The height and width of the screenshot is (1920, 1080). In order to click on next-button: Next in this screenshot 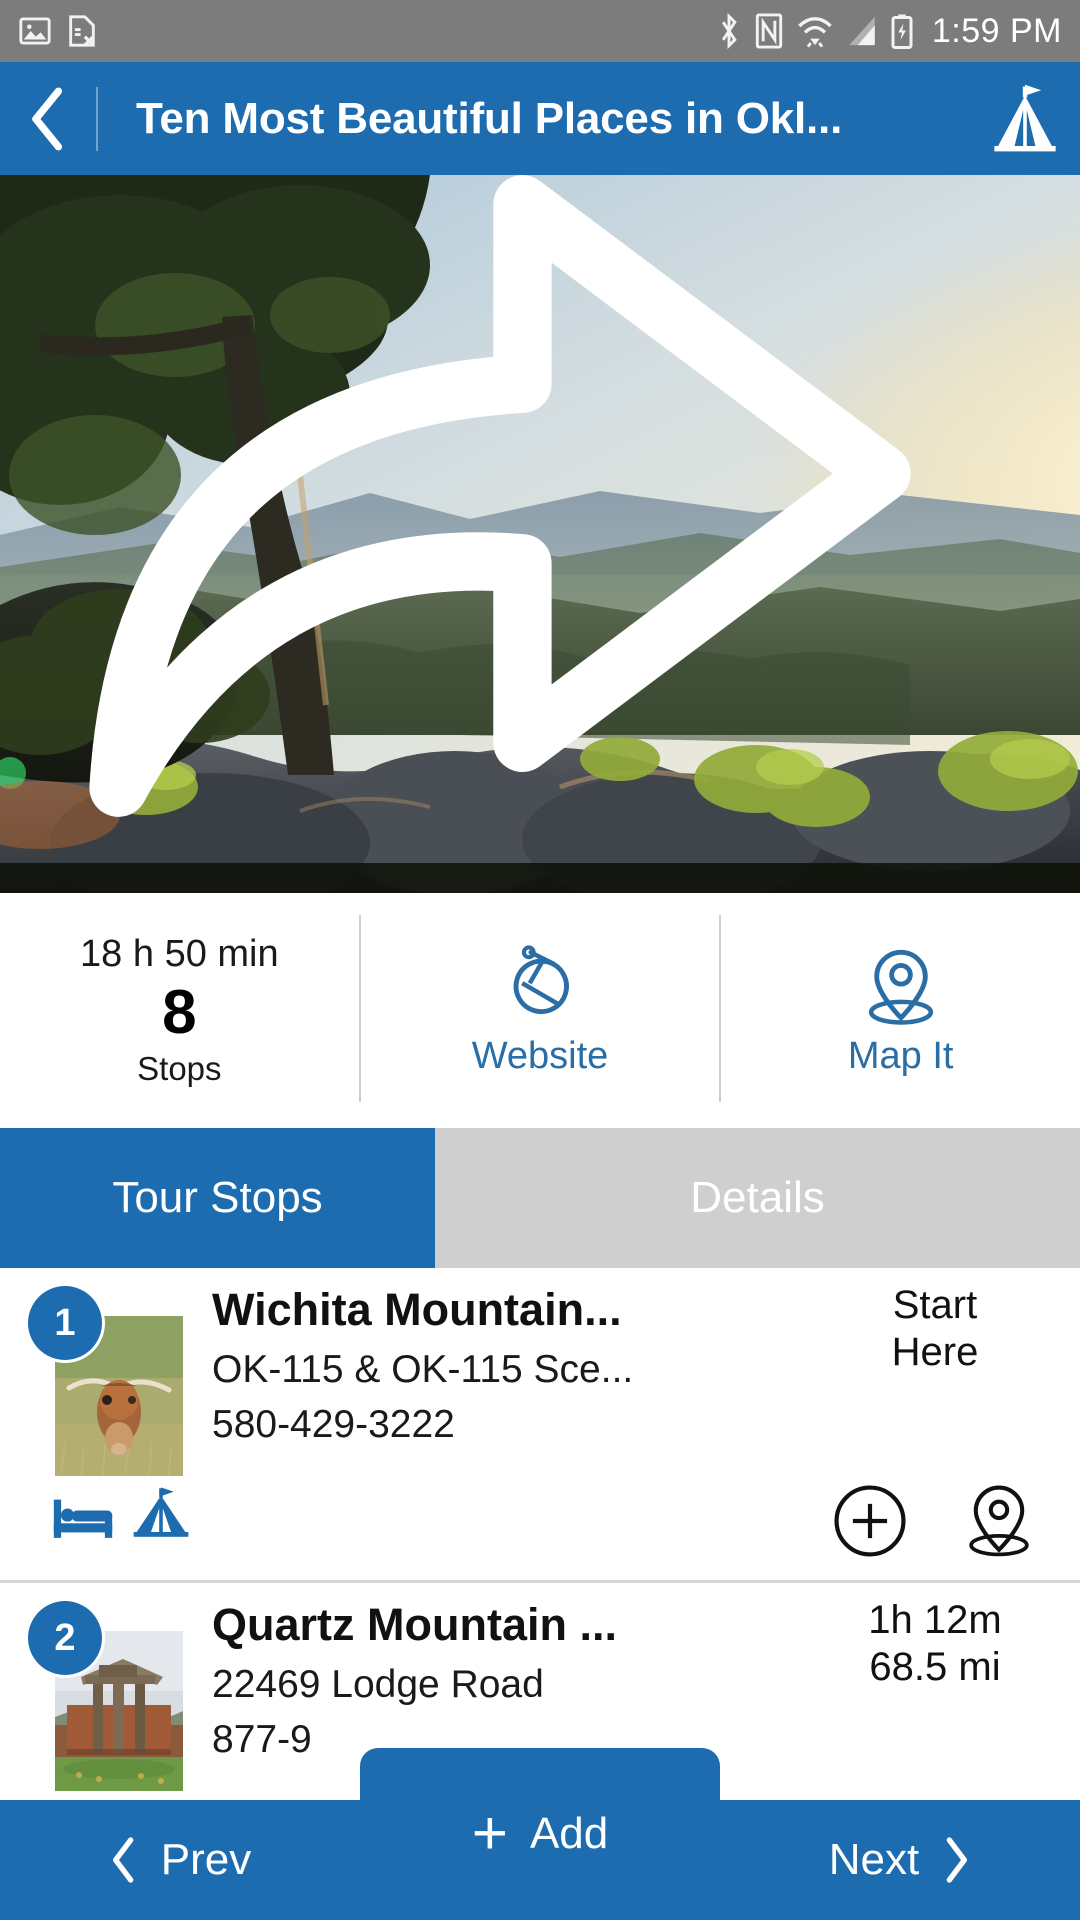, I will do `click(900, 1860)`.